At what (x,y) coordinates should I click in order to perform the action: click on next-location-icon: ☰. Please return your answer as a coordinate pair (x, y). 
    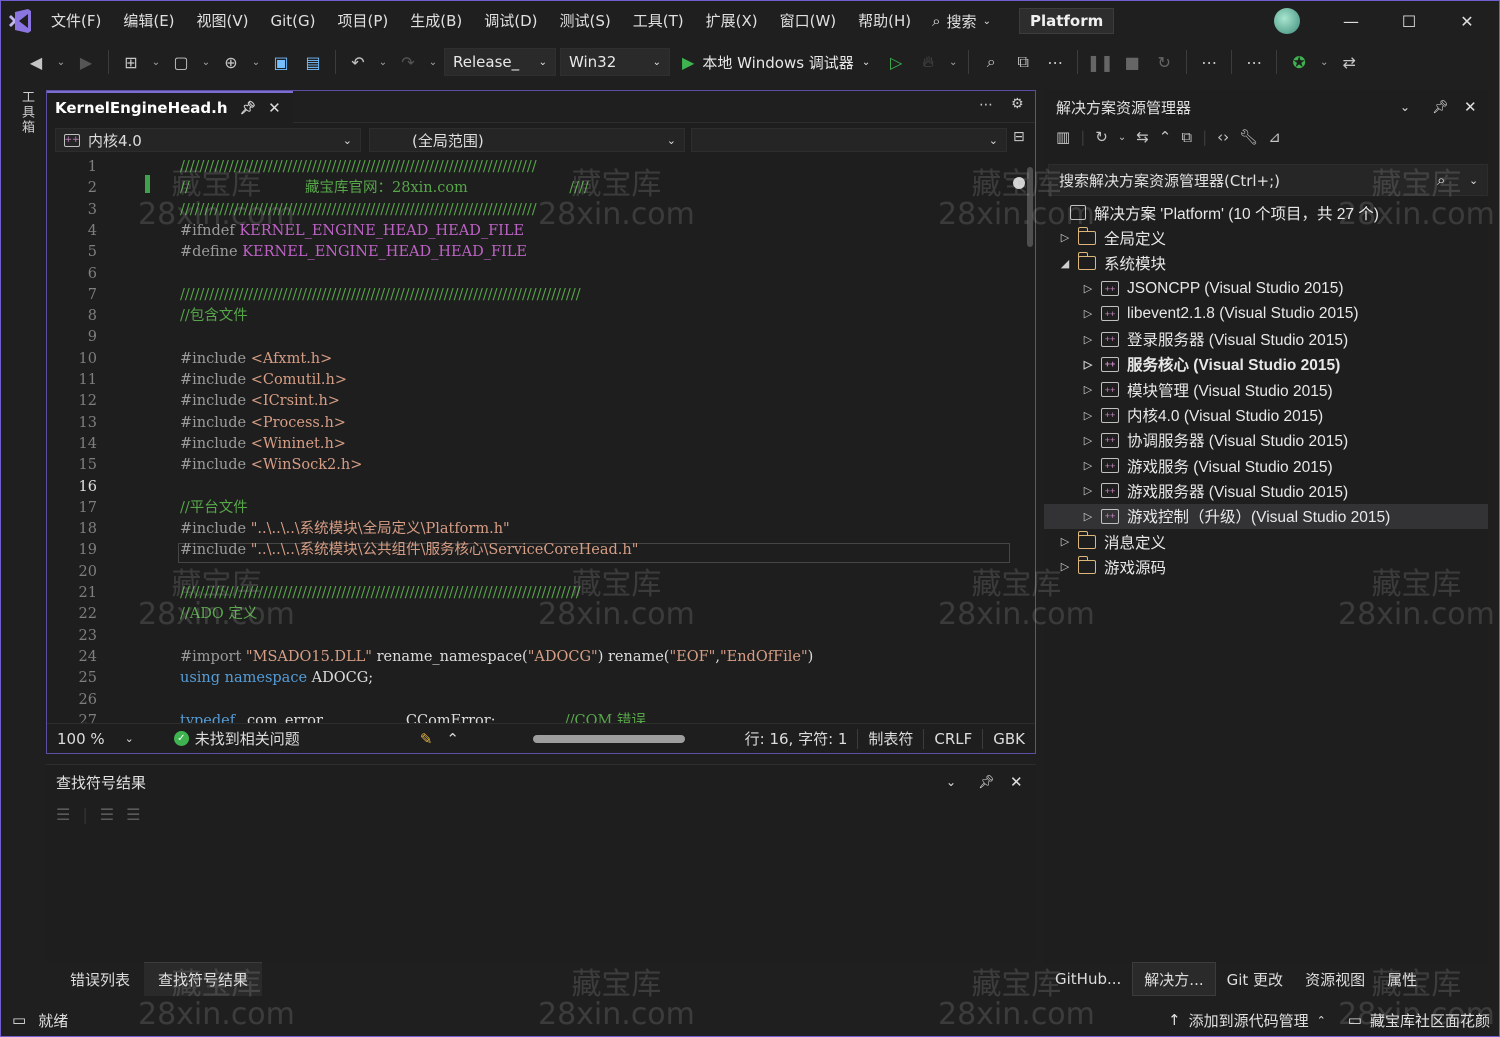
    Looking at the image, I should click on (133, 814).